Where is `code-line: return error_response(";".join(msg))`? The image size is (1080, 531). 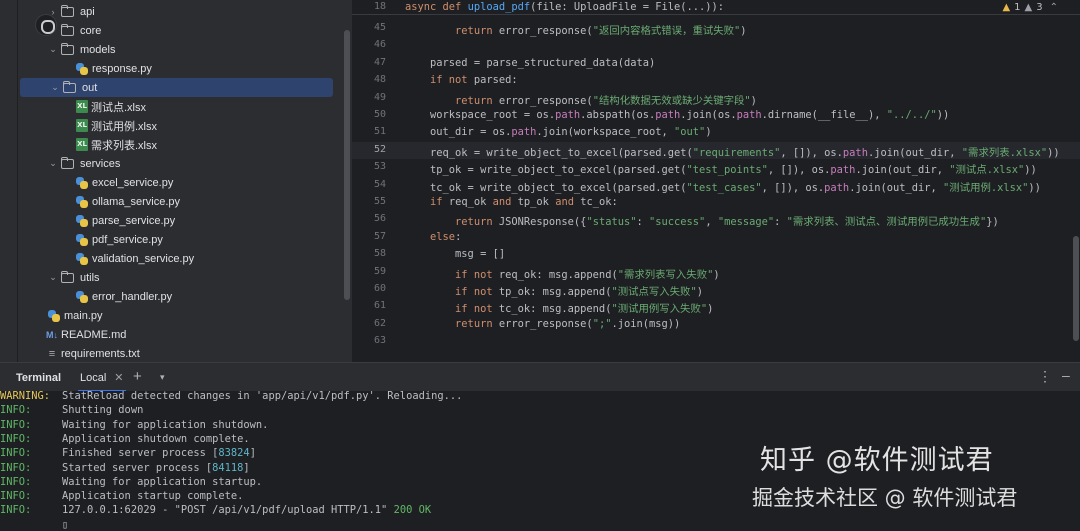
code-line: return error_response(";".join(msg)) is located at coordinates (542, 324).